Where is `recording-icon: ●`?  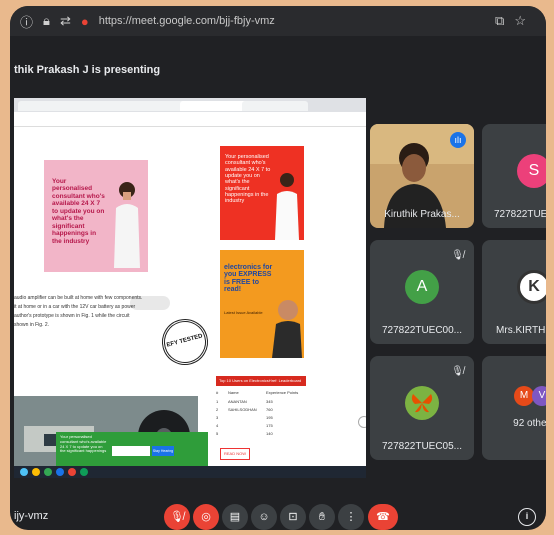 recording-icon: ● is located at coordinates (84, 21).